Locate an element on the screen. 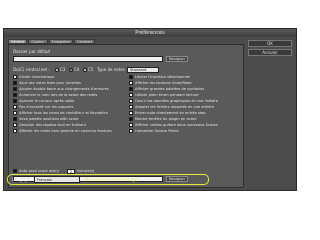 The width and height of the screenshot is (320, 240). option-label: Montre fenêtre du plugin en avant is located at coordinates (166, 119).